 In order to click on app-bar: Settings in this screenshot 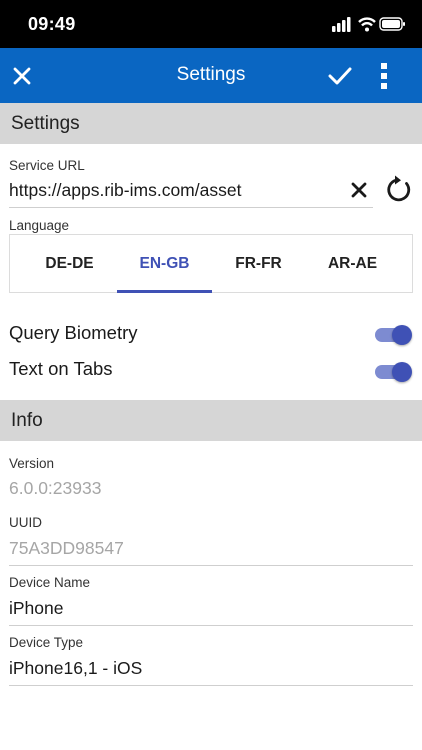, I will do `click(211, 75)`.